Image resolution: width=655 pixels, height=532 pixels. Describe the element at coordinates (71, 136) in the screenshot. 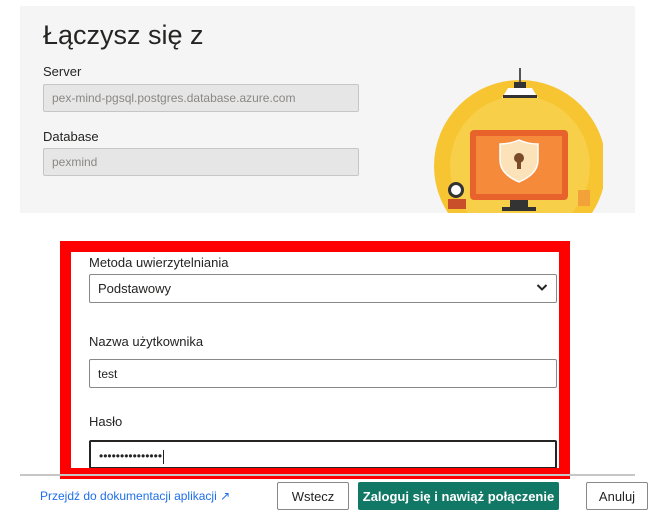

I see `database-label: Database` at that location.